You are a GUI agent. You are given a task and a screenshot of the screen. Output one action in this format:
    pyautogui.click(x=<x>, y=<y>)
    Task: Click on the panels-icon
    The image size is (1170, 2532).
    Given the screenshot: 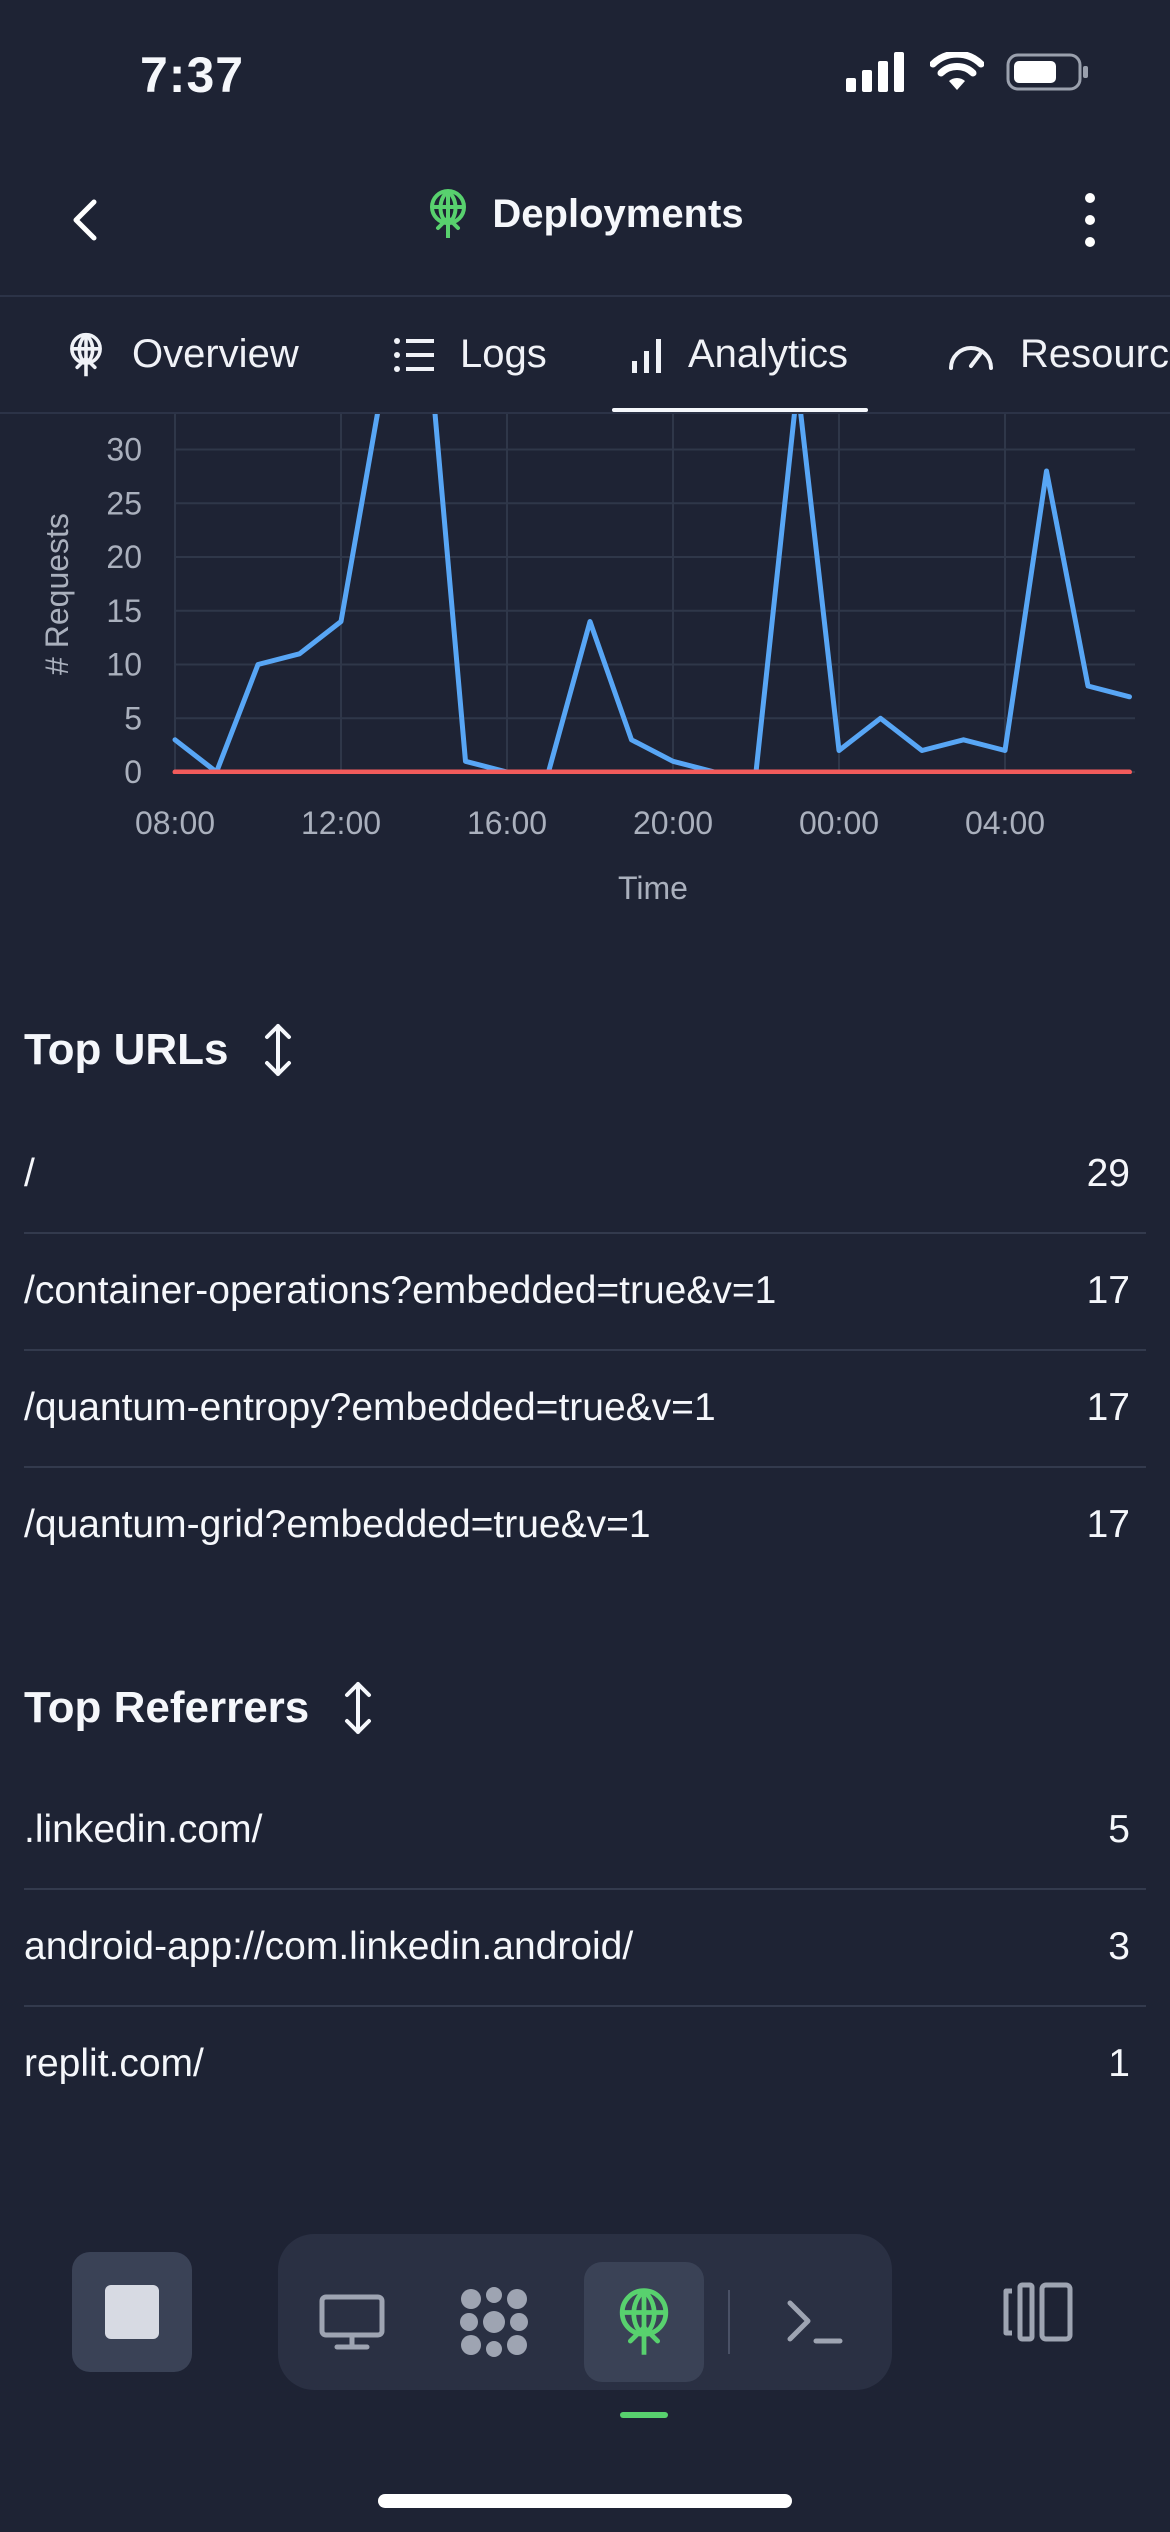 What is the action you would take?
    pyautogui.click(x=1038, y=2312)
    